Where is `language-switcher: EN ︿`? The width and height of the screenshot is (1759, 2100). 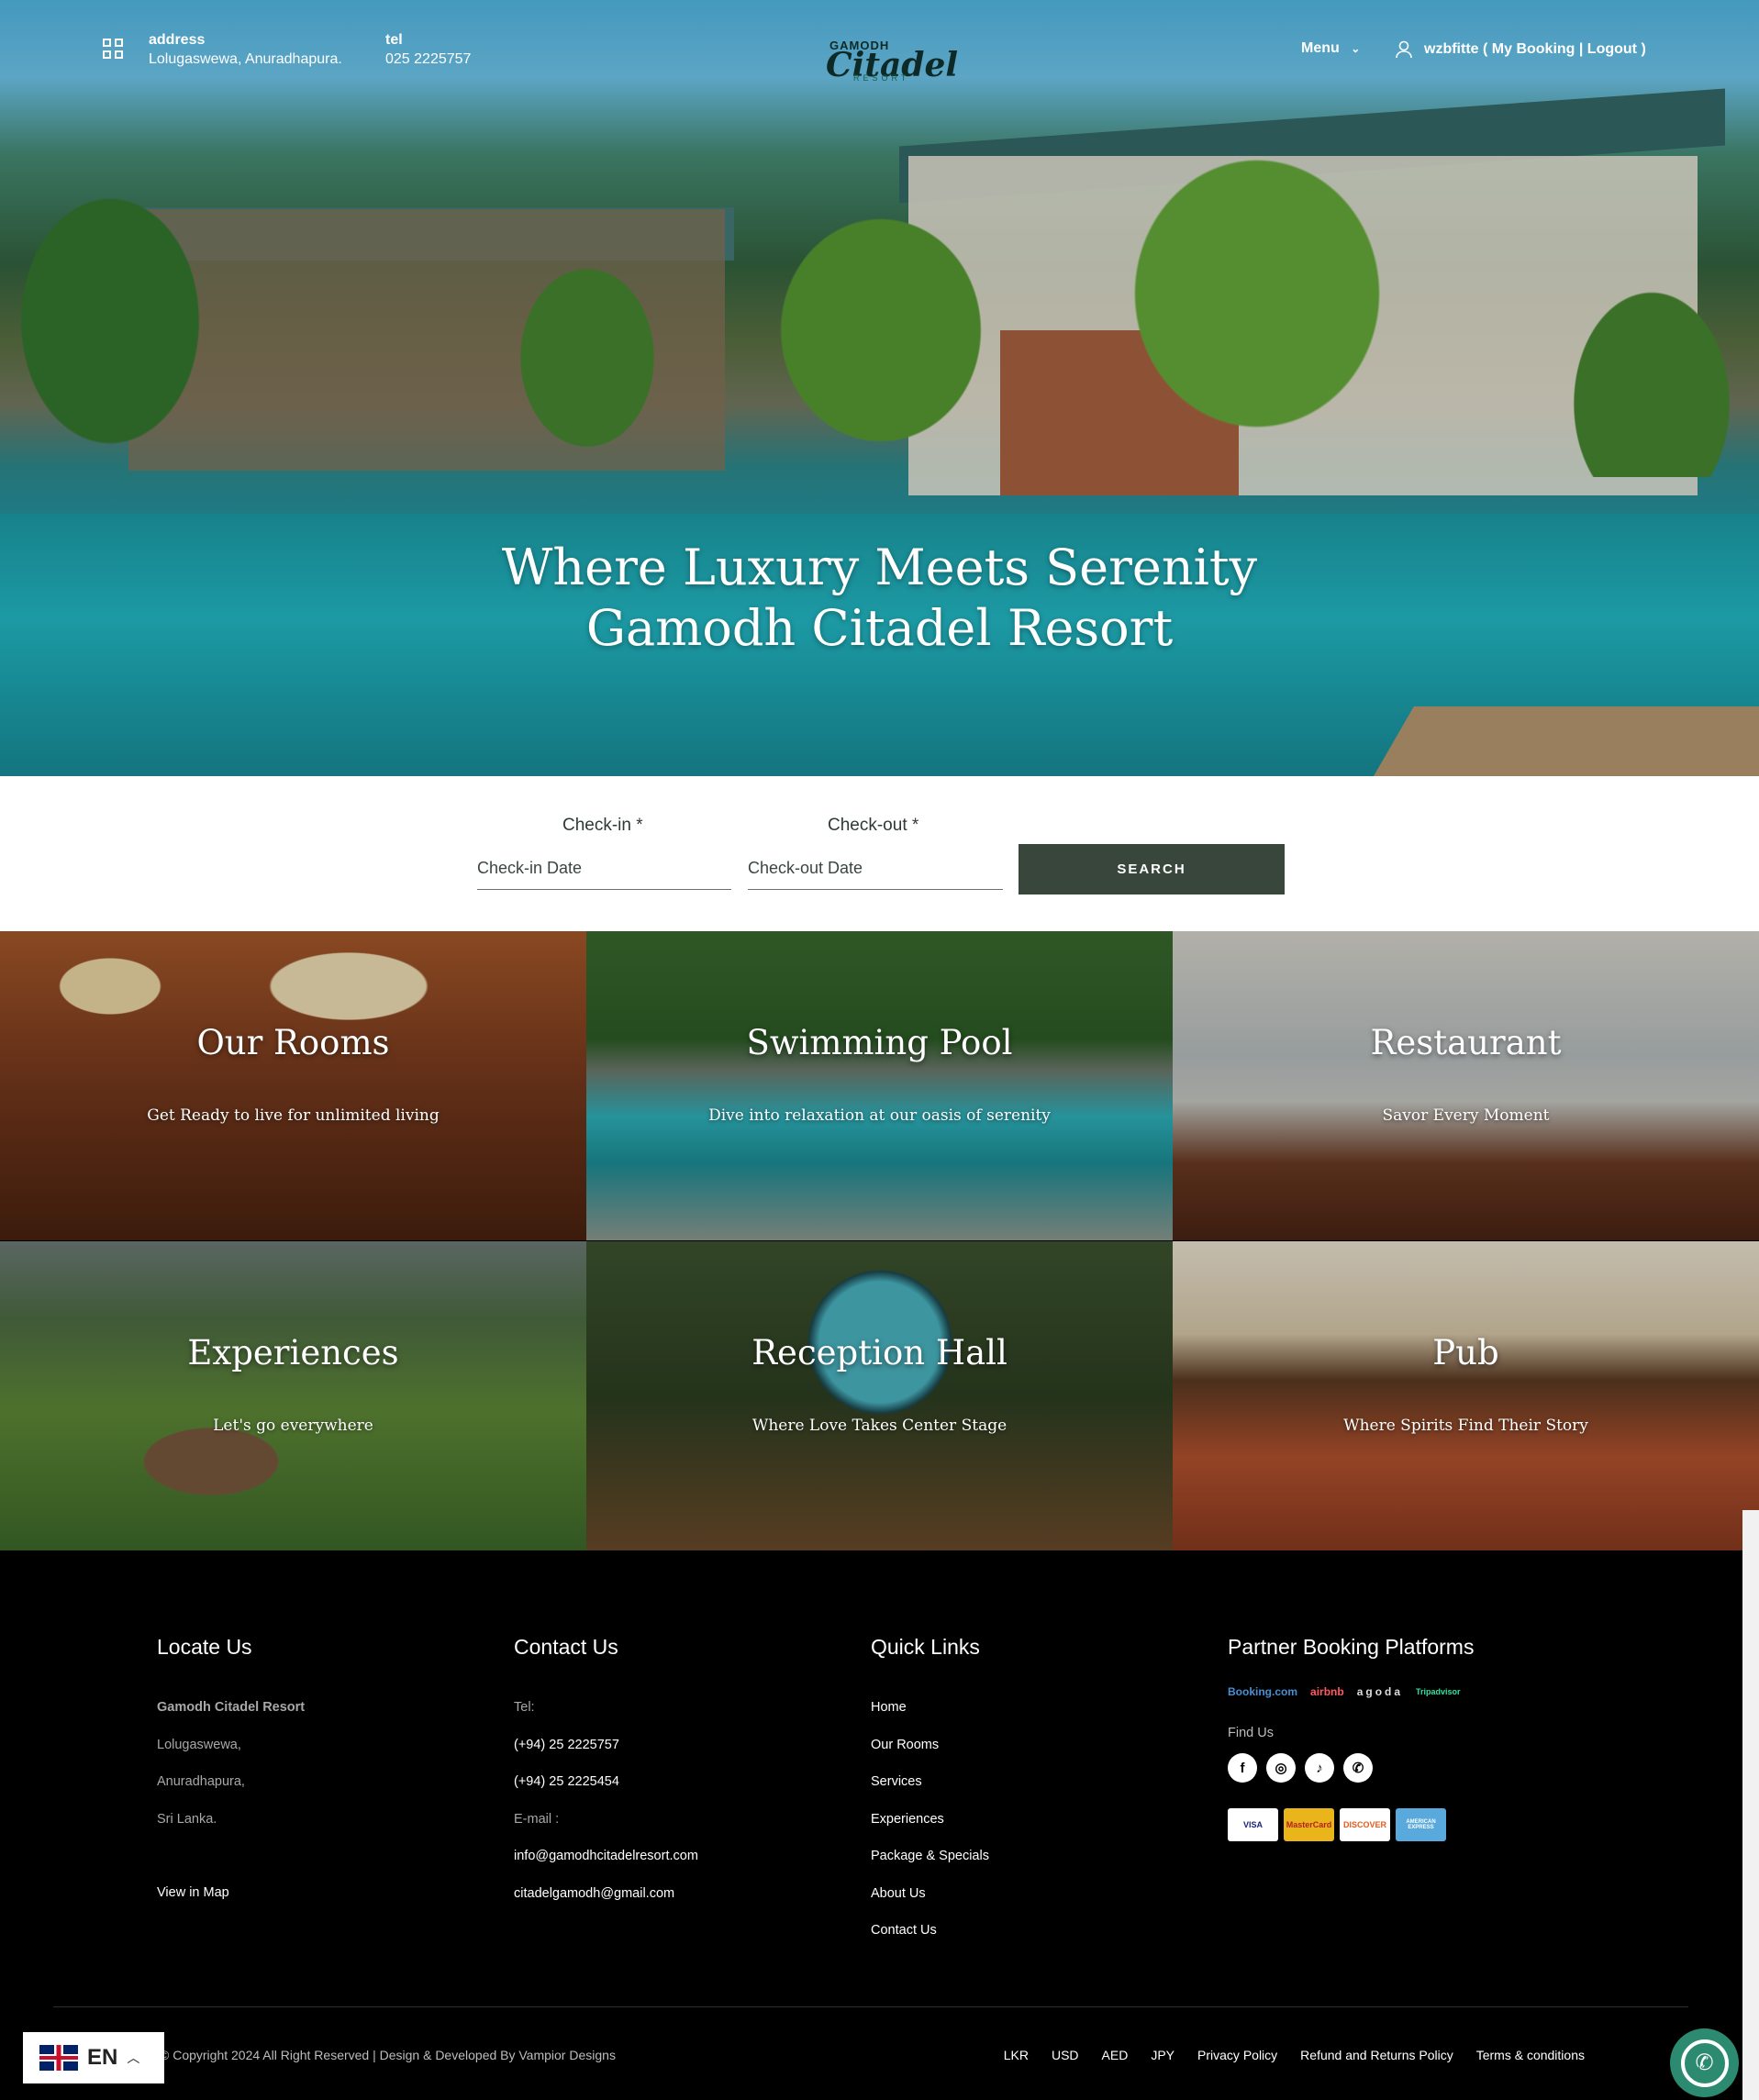 language-switcher: EN ︿ is located at coordinates (93, 2058).